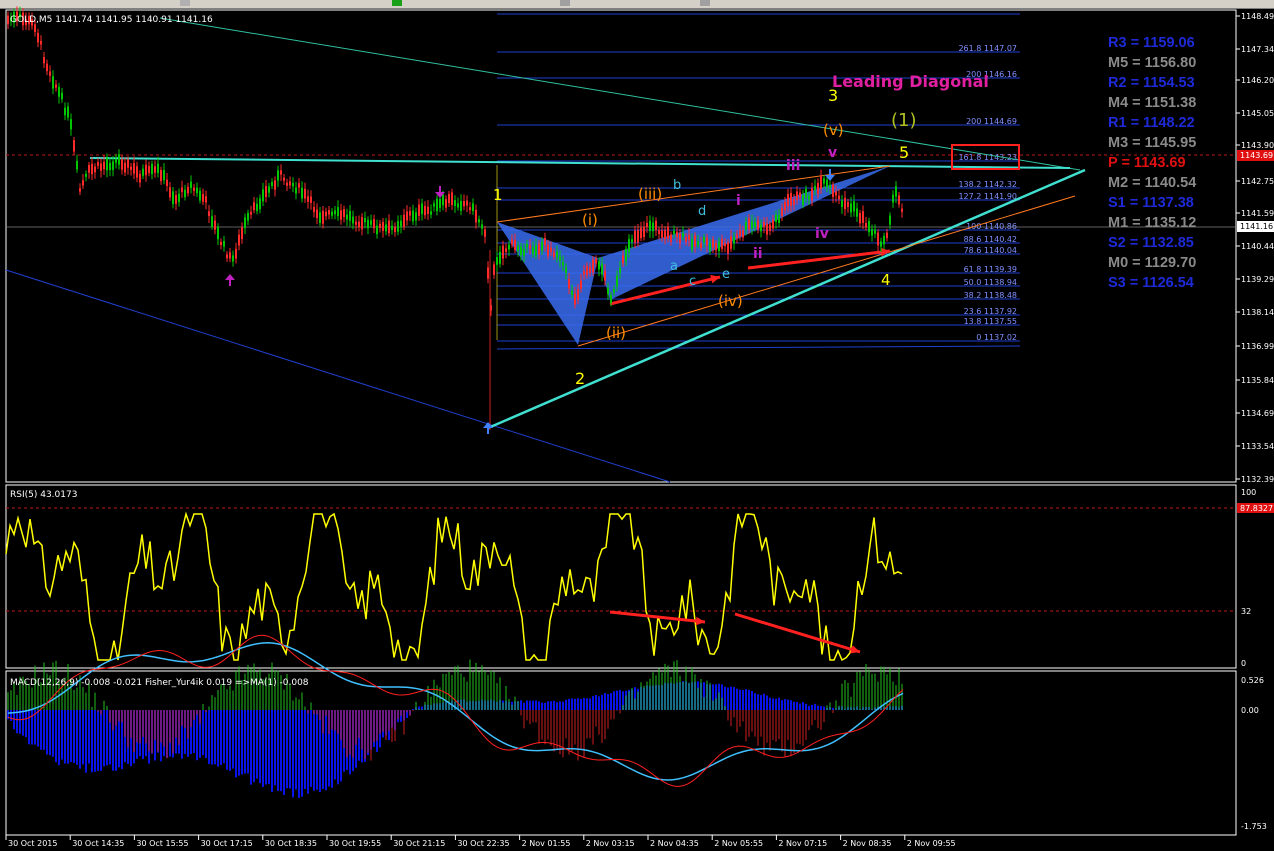  What do you see at coordinates (987, 48) in the screenshot?
I see `fib-level-label: 261.8 1147.07` at bounding box center [987, 48].